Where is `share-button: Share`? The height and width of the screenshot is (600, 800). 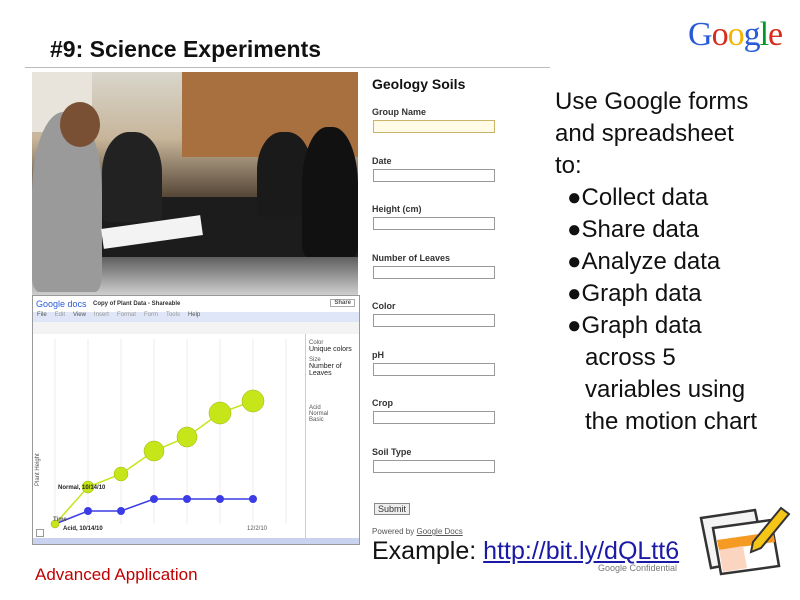
share-button: Share is located at coordinates (342, 303).